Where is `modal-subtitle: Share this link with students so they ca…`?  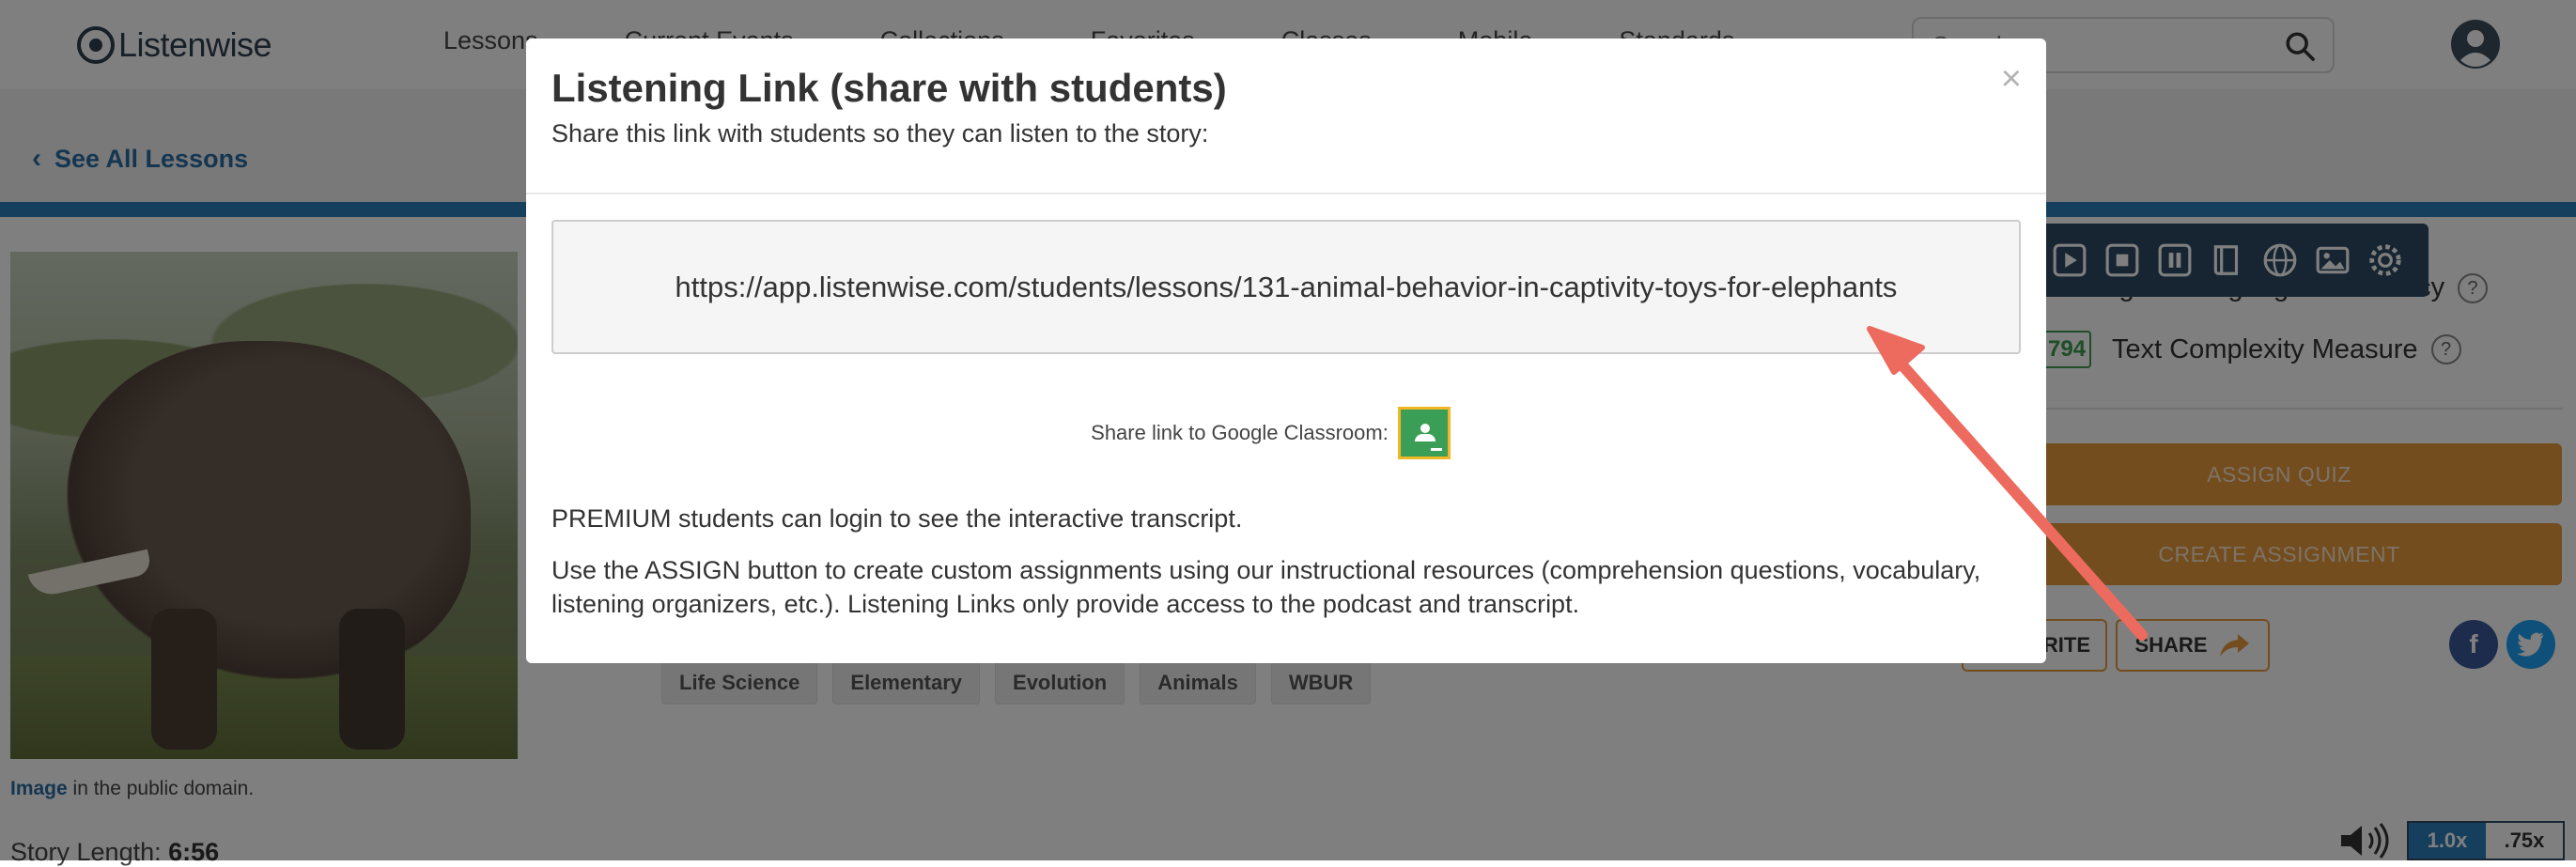
modal-subtitle: Share this link with students so they ca… is located at coordinates (880, 133).